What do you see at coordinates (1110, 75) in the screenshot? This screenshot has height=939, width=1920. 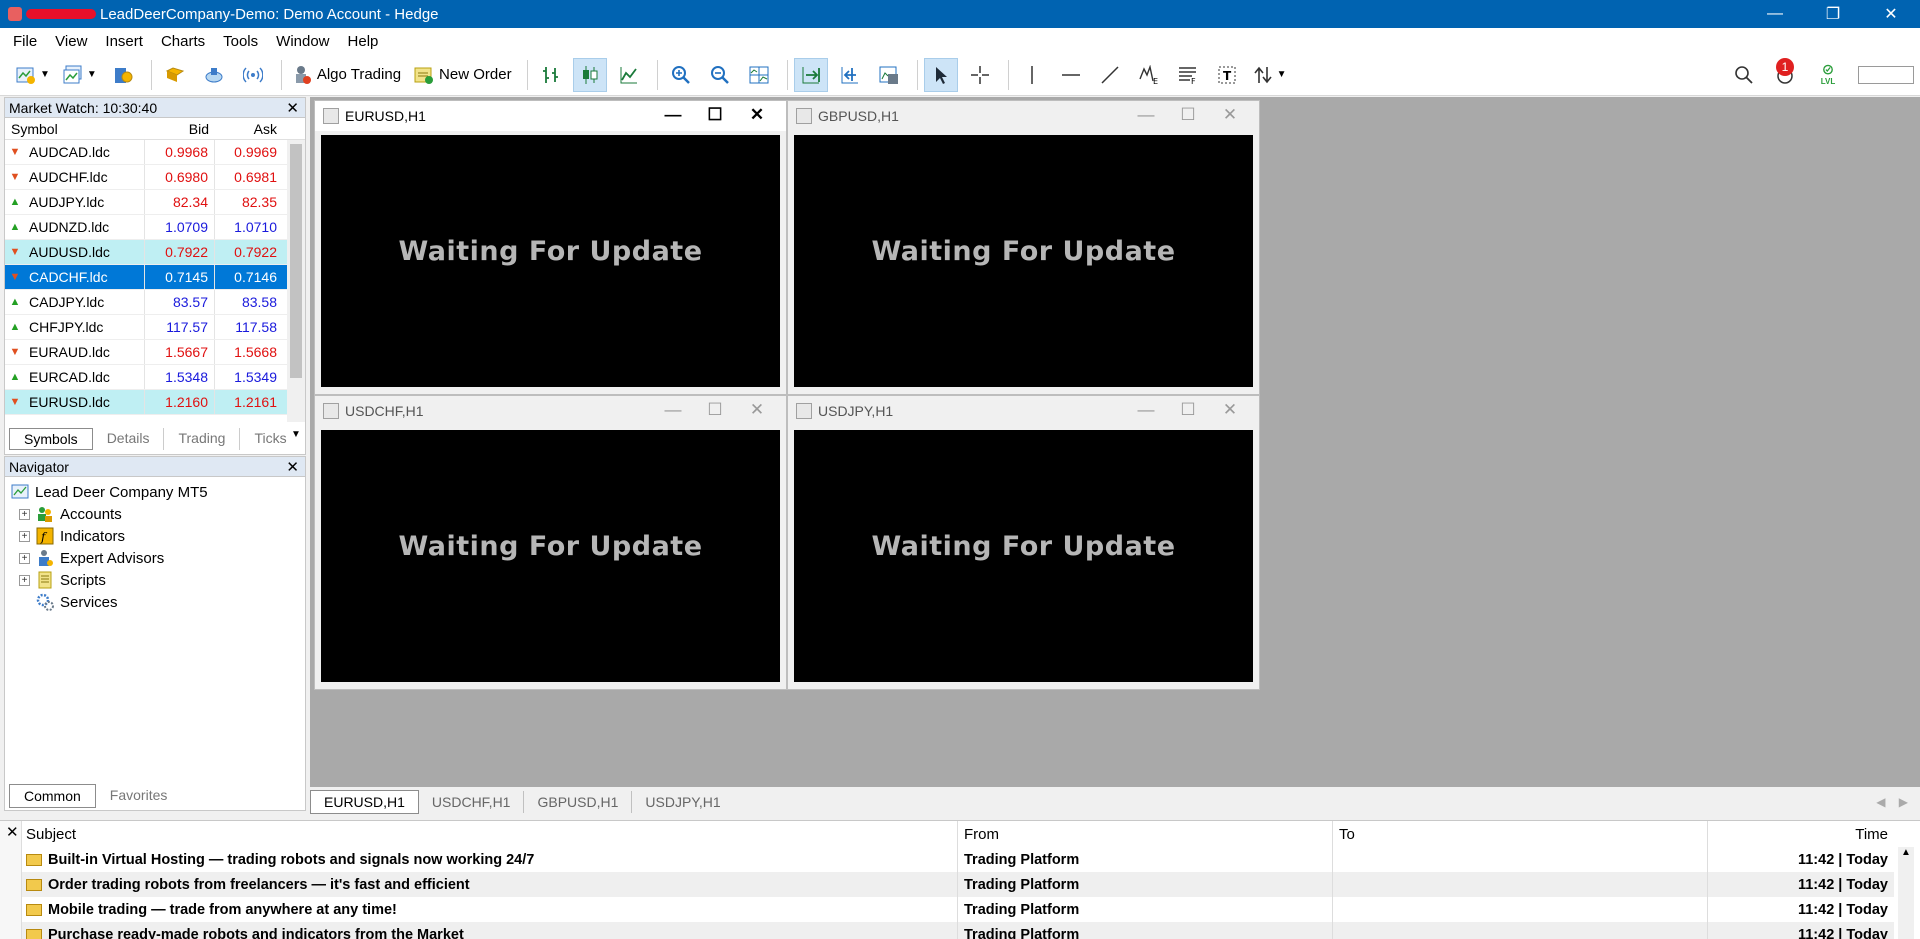 I see `trend-line-button` at bounding box center [1110, 75].